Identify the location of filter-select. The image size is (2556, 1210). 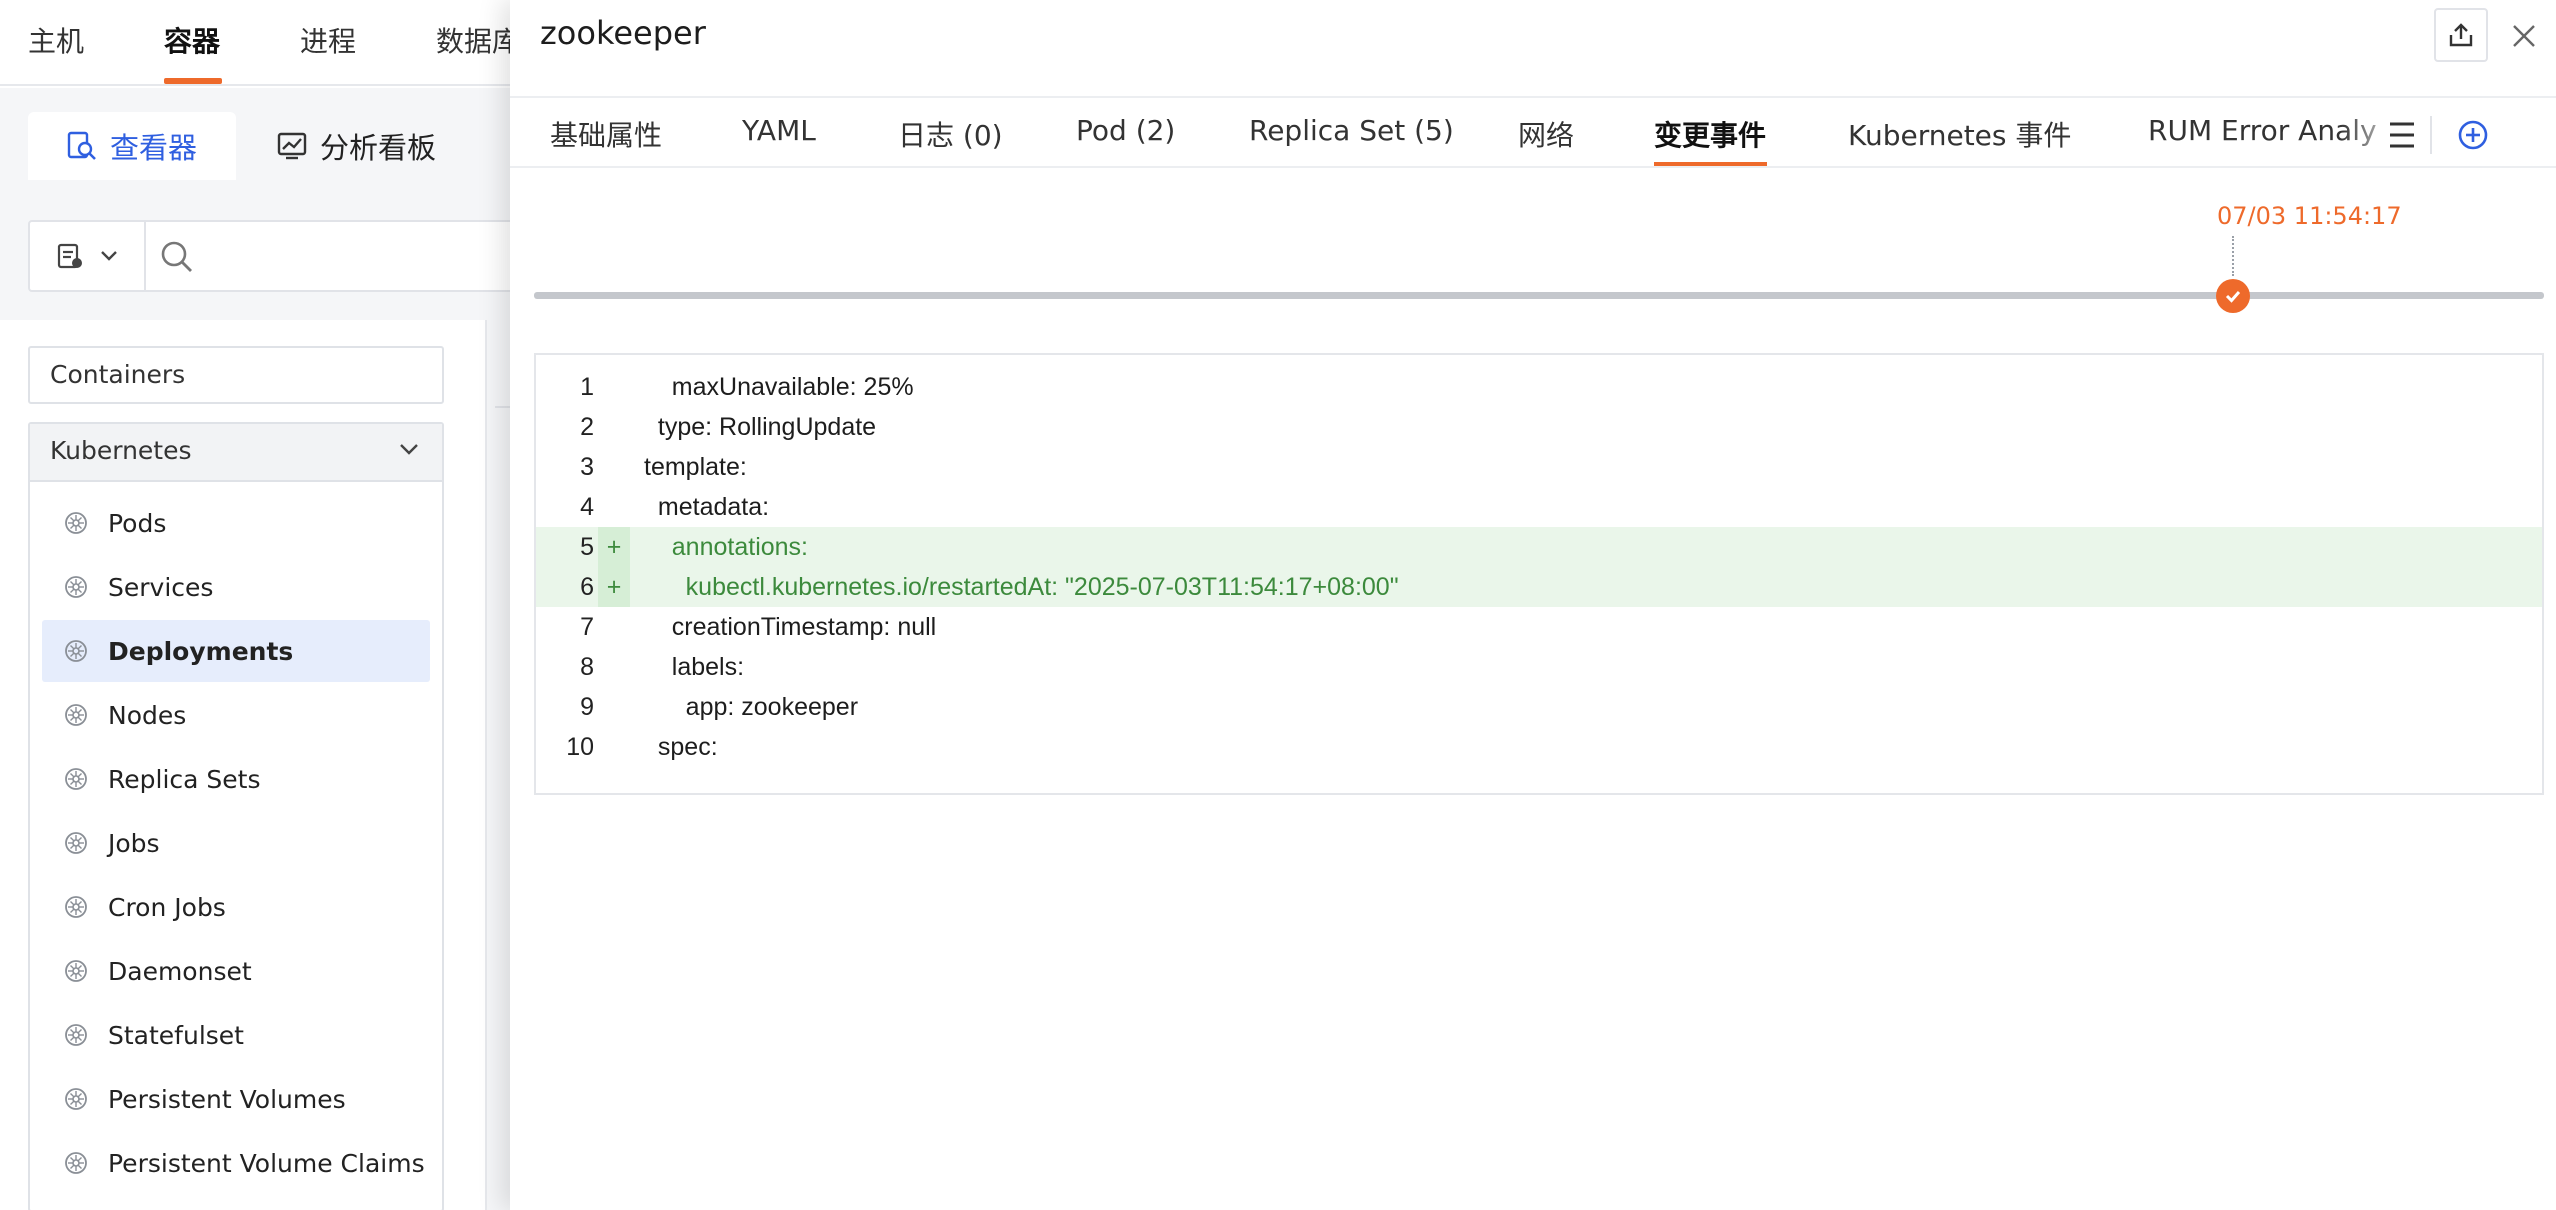
(88, 256).